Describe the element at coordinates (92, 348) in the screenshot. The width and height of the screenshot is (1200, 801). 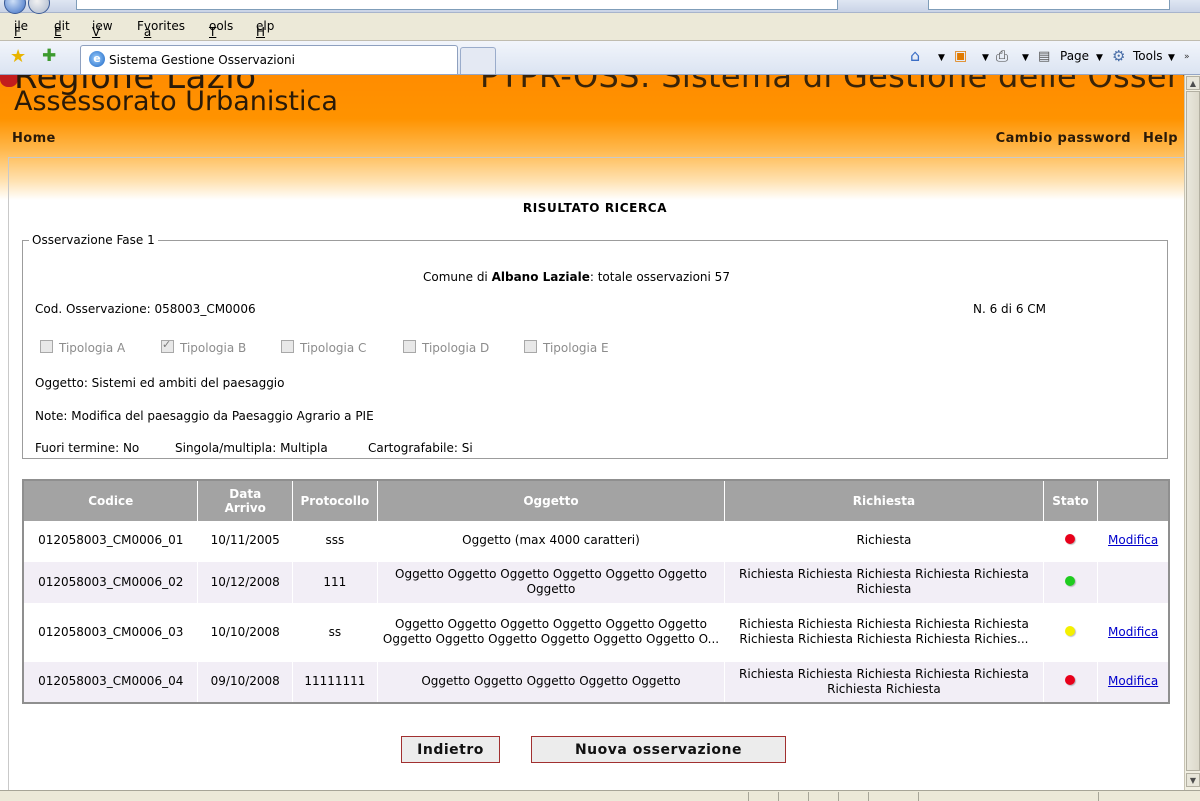
I see `checkbox-label: Tipologia A` at that location.